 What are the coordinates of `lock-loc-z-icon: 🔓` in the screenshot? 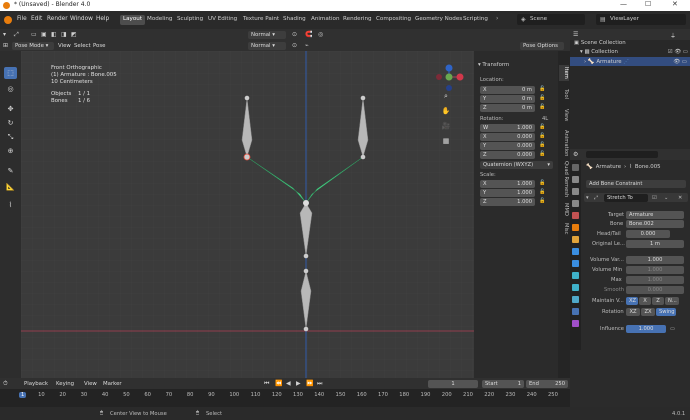 It's located at (542, 107).